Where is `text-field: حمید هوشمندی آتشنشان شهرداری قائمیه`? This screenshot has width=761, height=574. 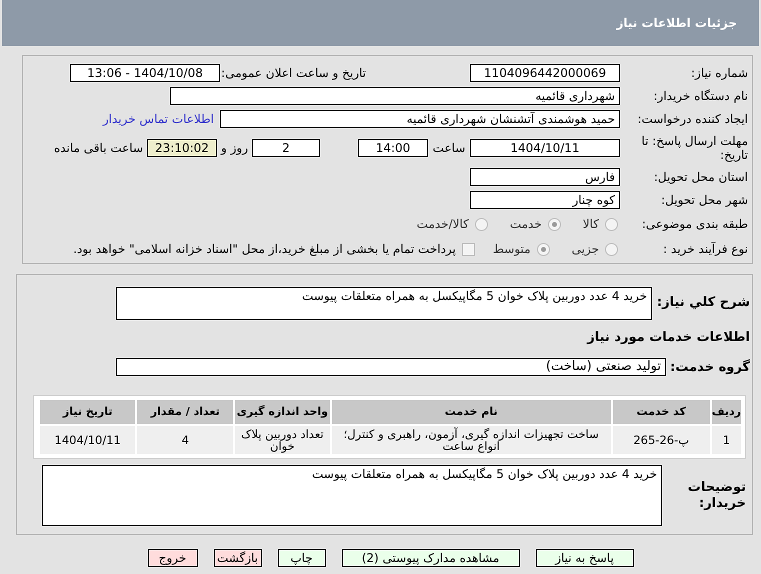
text-field: حمید هوشمندی آتشنشان شهرداری قائمیه is located at coordinates (420, 119).